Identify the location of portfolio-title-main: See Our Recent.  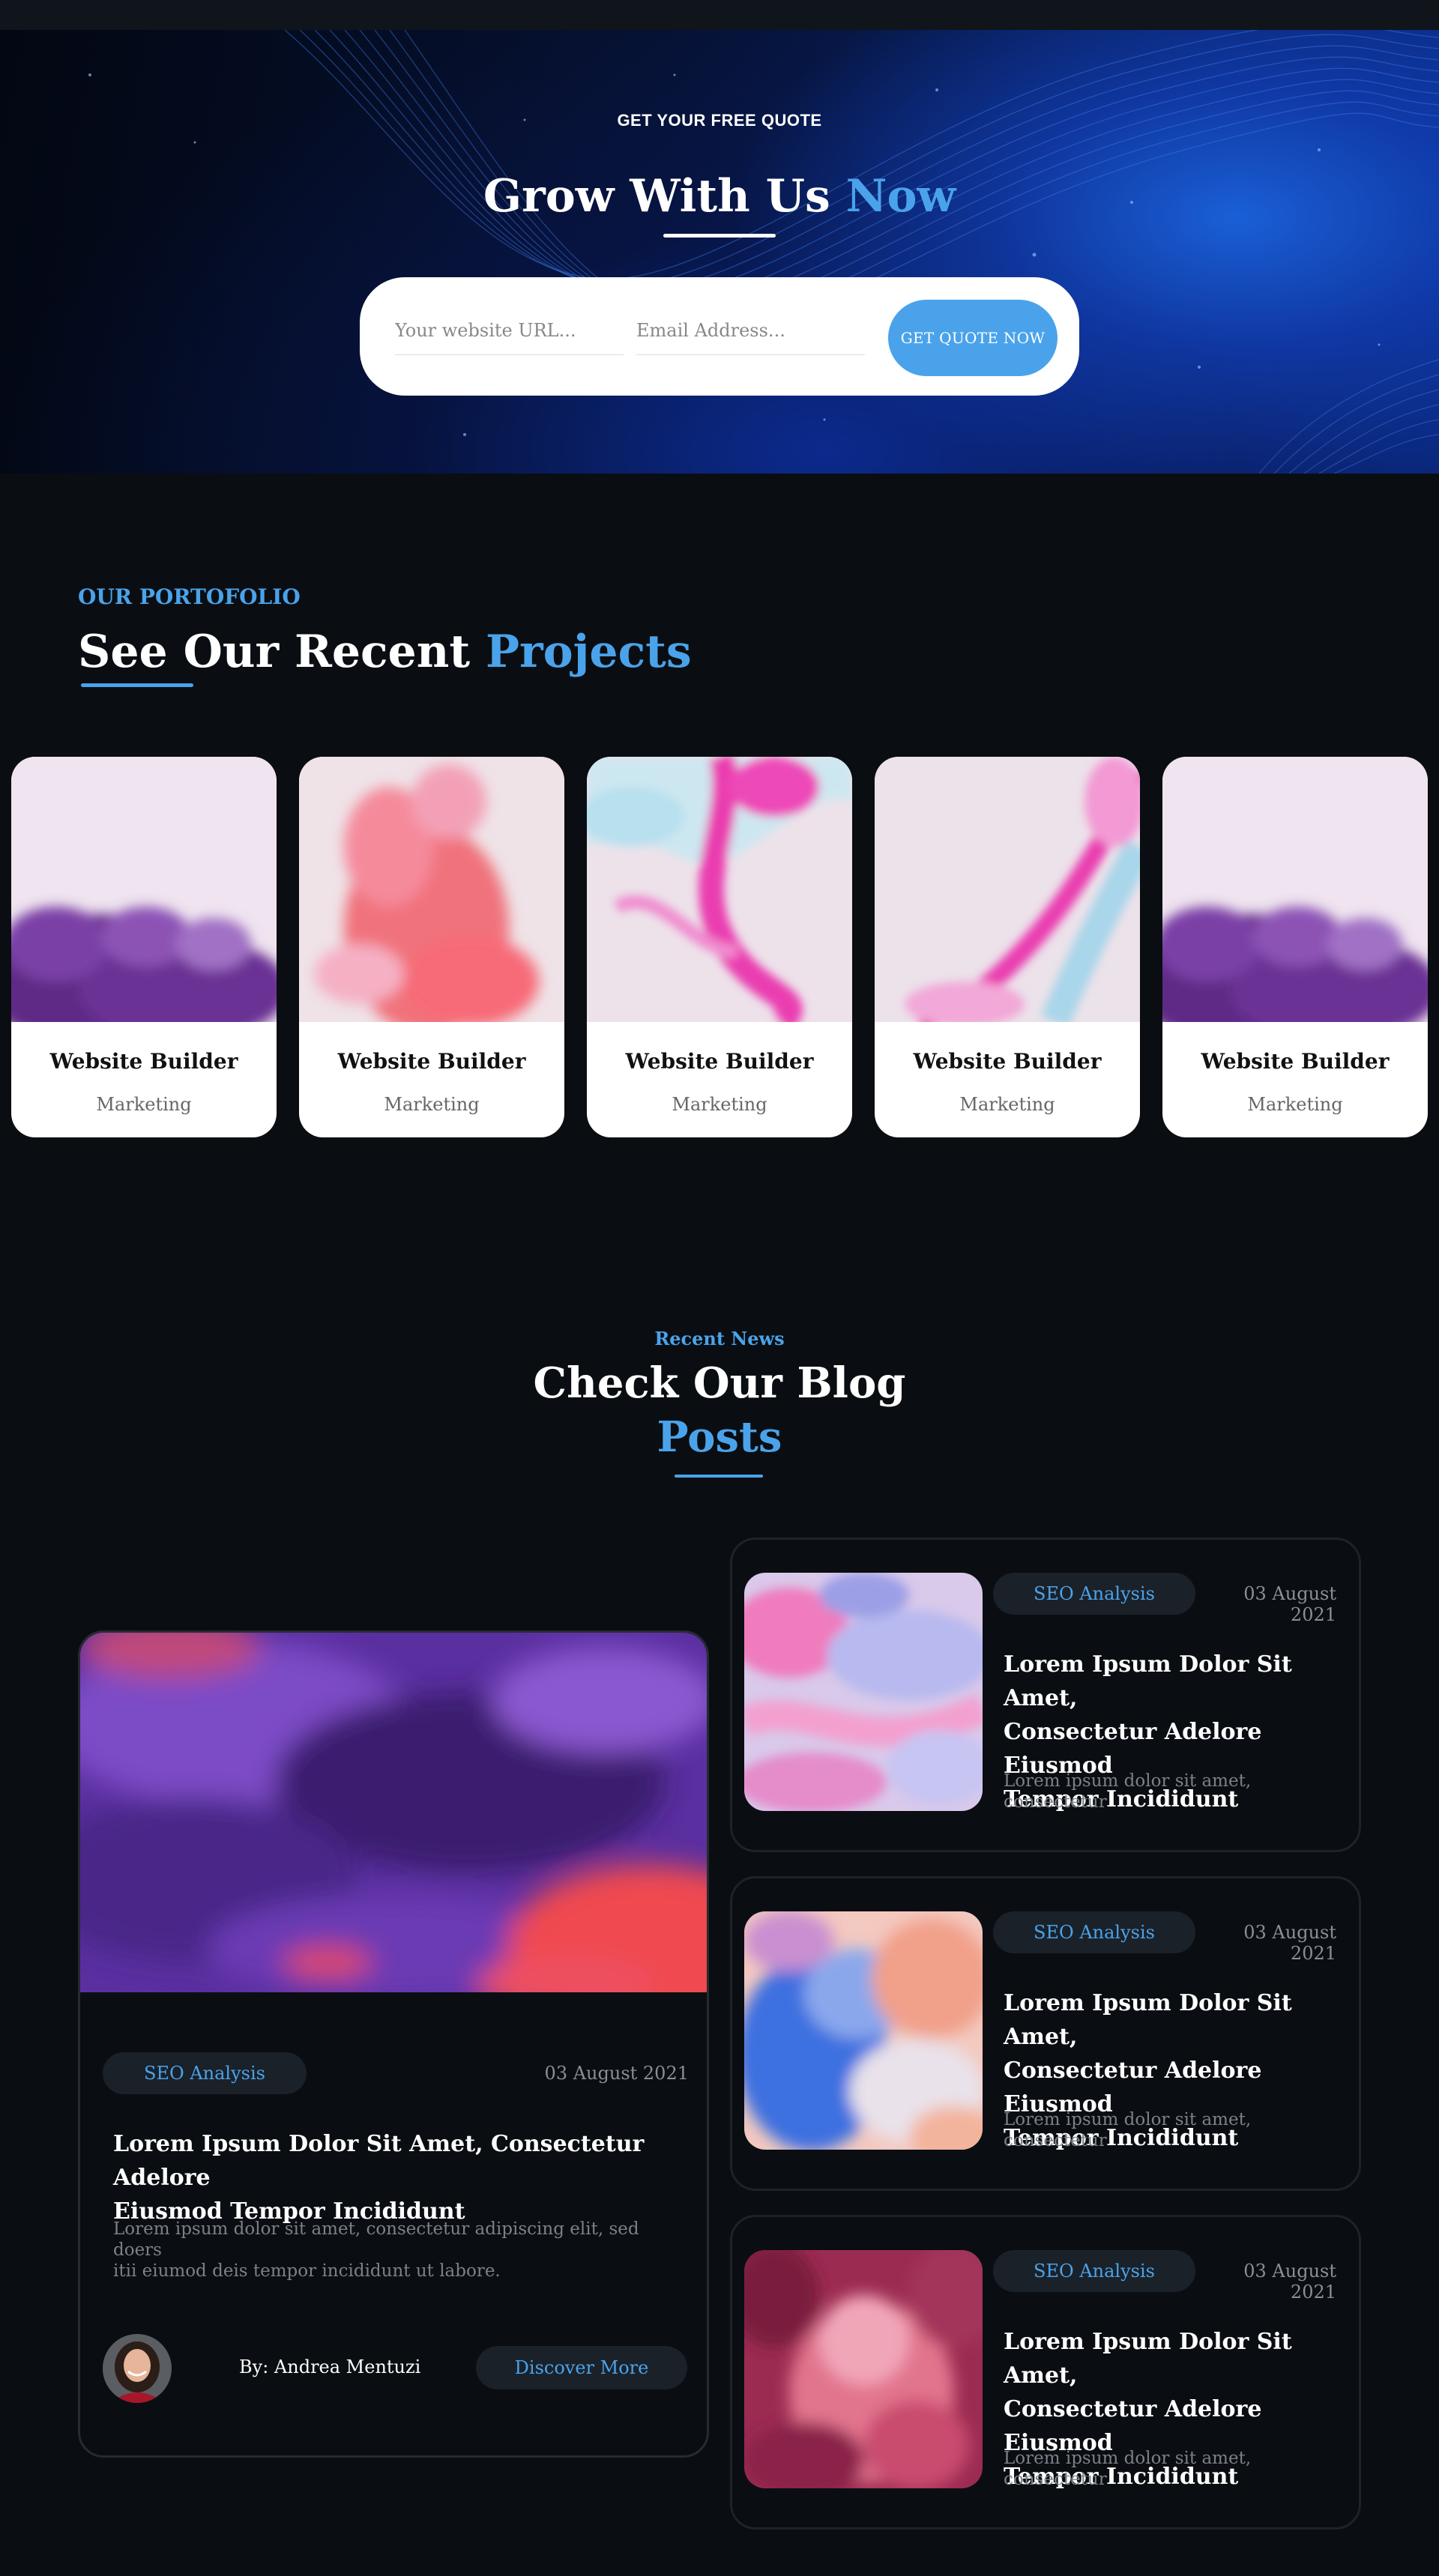
(282, 652).